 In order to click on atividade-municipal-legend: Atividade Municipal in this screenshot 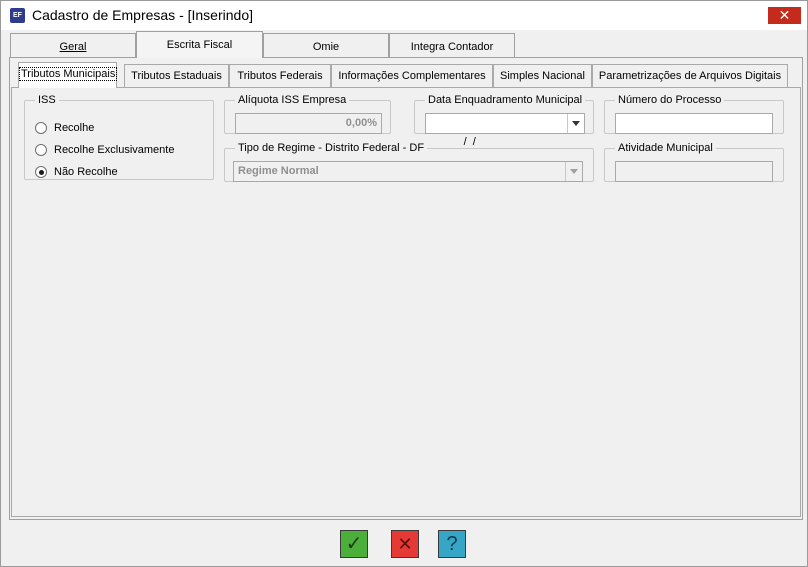, I will do `click(665, 148)`.